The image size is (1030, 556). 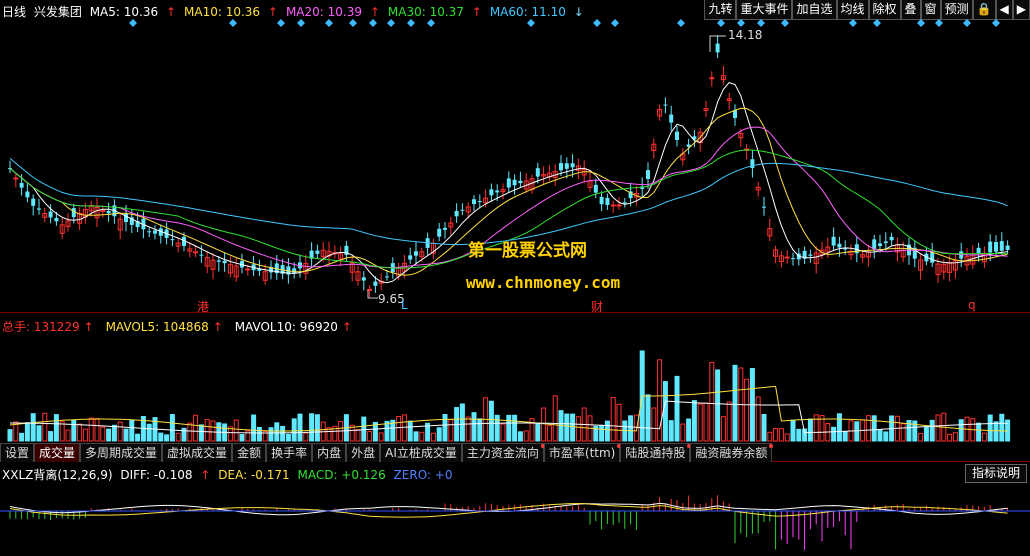 What do you see at coordinates (732, 452) in the screenshot?
I see `tab-12: 融资融券余额` at bounding box center [732, 452].